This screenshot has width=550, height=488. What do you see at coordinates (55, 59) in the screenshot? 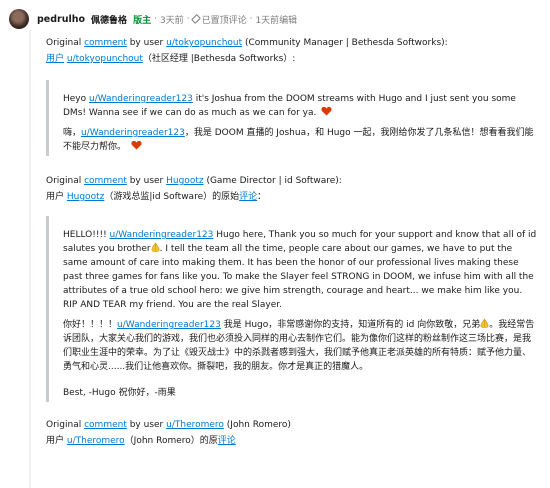
I see `user-word-link: 用户` at bounding box center [55, 59].